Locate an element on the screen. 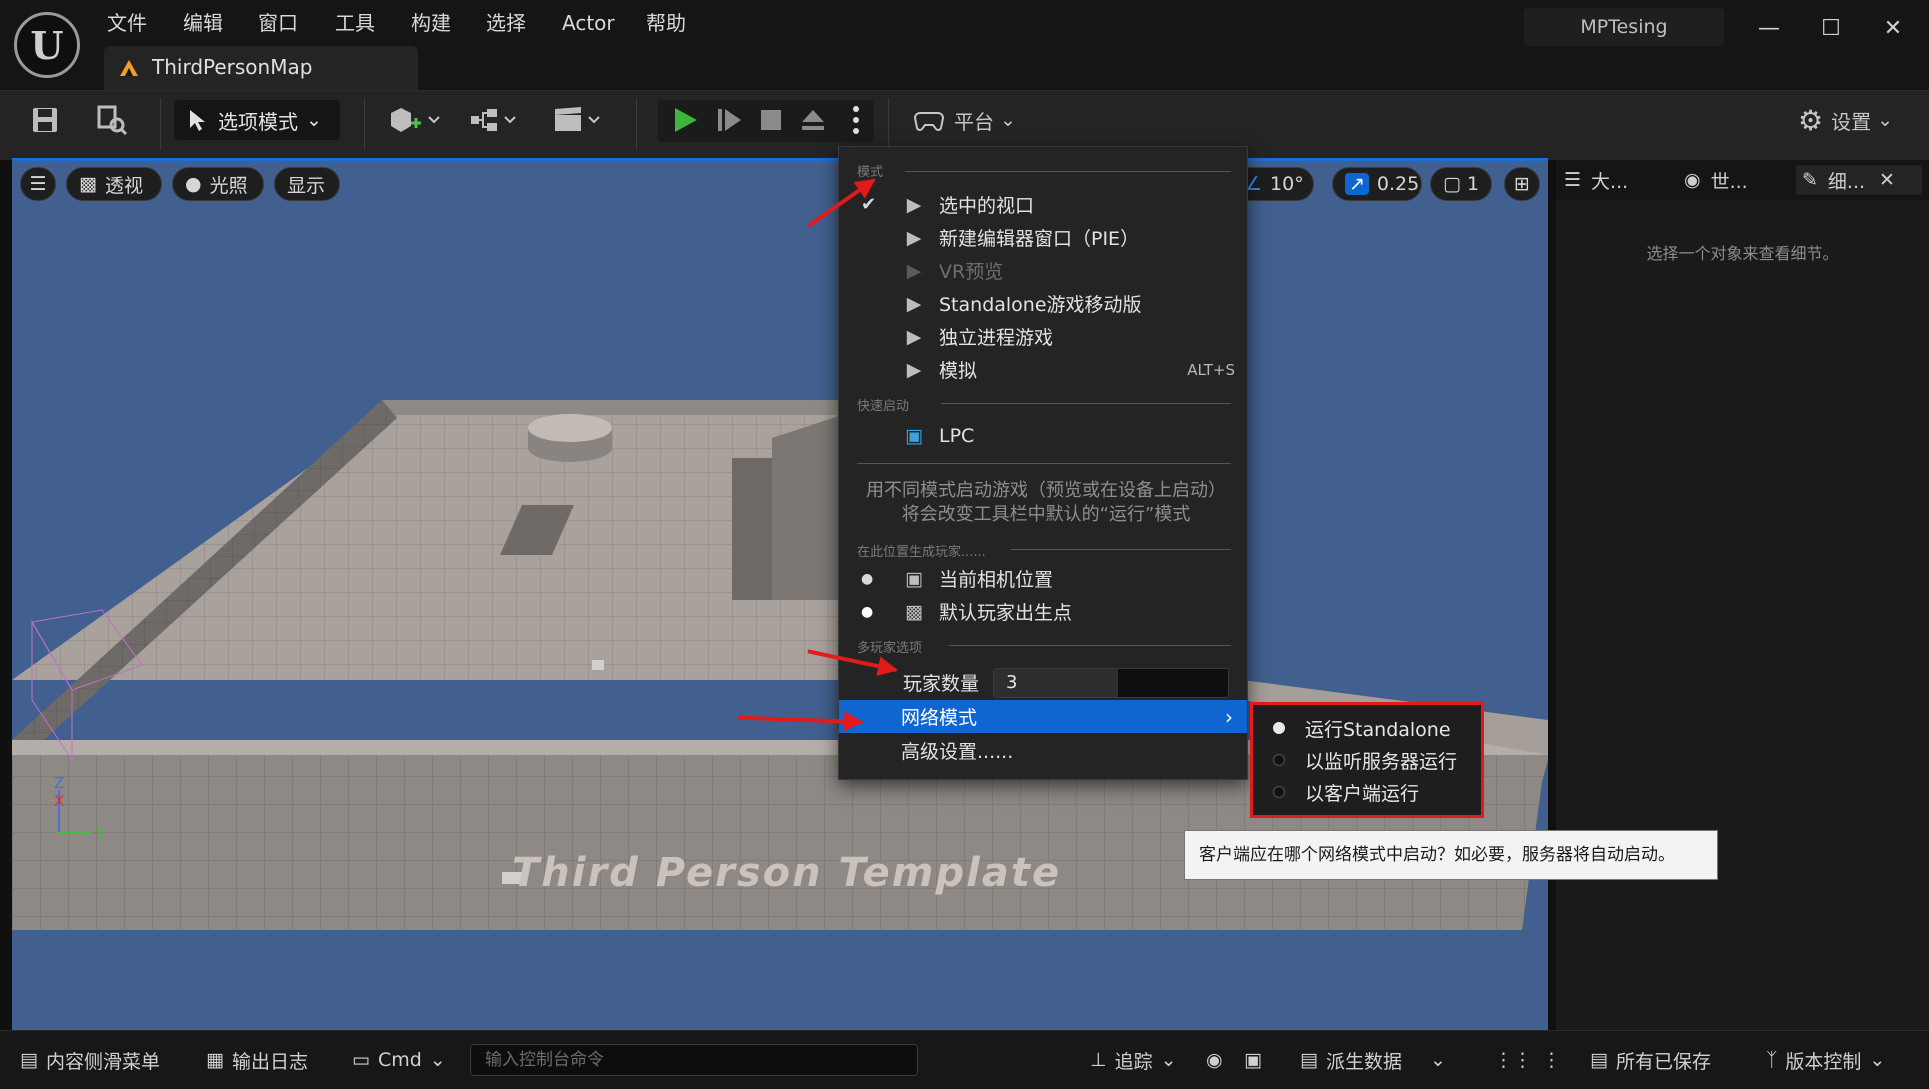 Image resolution: width=1929 pixels, height=1089 pixels. menu-item-label: 网络模式 is located at coordinates (939, 718).